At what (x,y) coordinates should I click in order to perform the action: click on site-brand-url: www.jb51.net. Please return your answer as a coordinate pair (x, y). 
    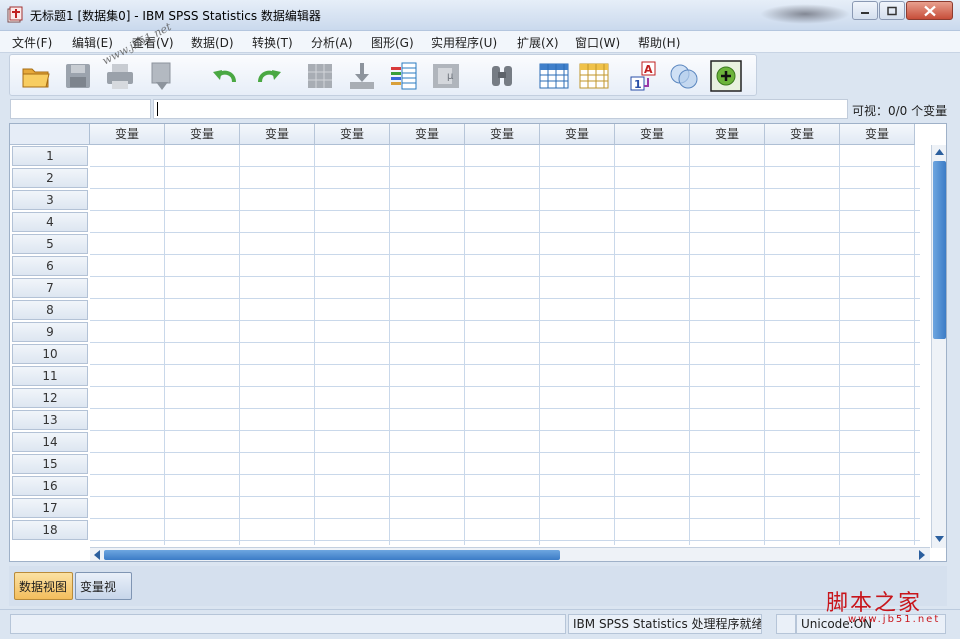
    Looking at the image, I should click on (894, 619).